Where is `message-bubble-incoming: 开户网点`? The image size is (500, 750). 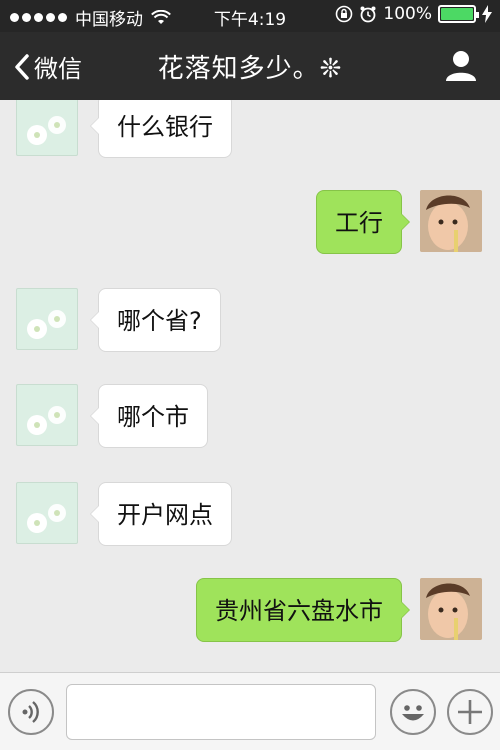 message-bubble-incoming: 开户网点 is located at coordinates (161, 514).